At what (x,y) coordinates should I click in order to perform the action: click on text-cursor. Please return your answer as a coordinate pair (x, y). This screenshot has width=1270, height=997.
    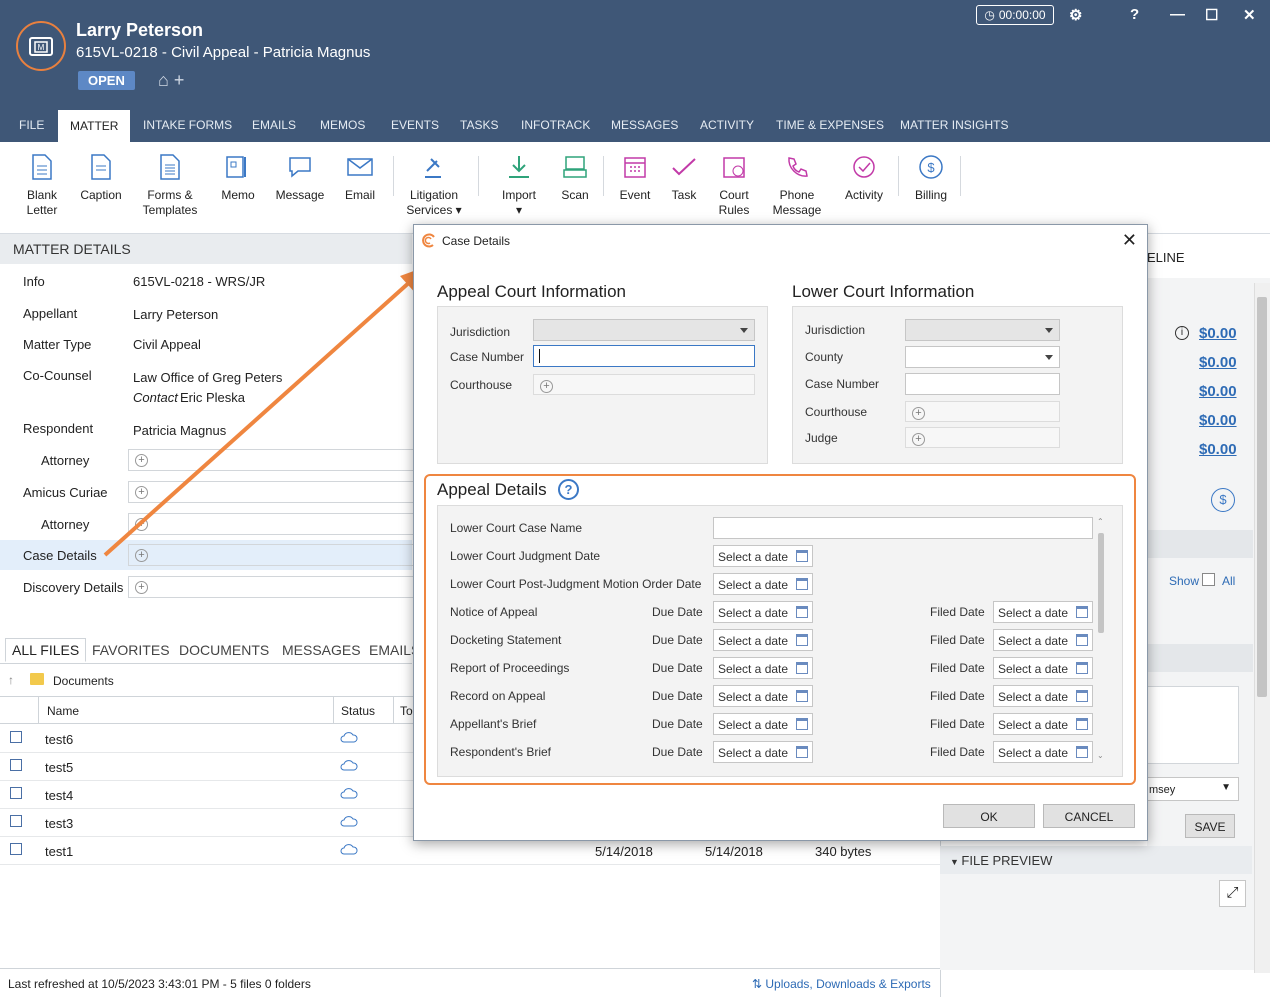
    Looking at the image, I should click on (539, 356).